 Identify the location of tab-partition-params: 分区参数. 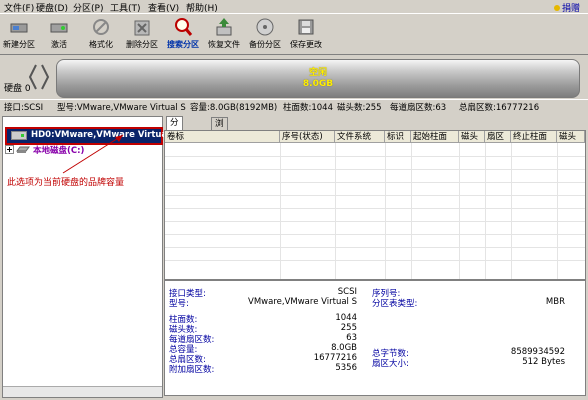
(174, 140).